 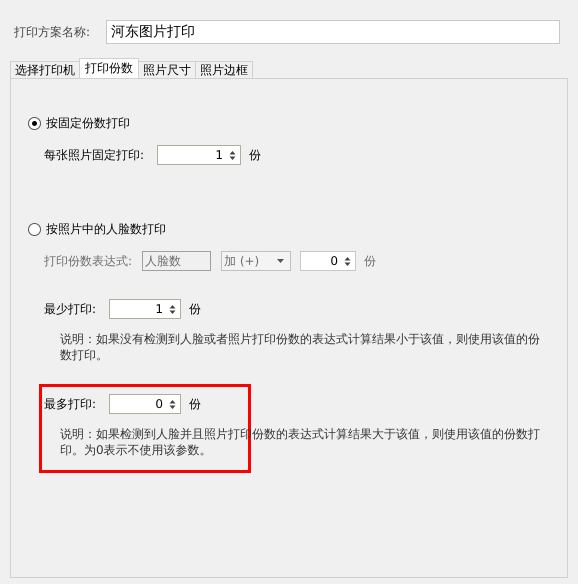 I want to click on field-label: 每张照片固定打印:, so click(x=95, y=155).